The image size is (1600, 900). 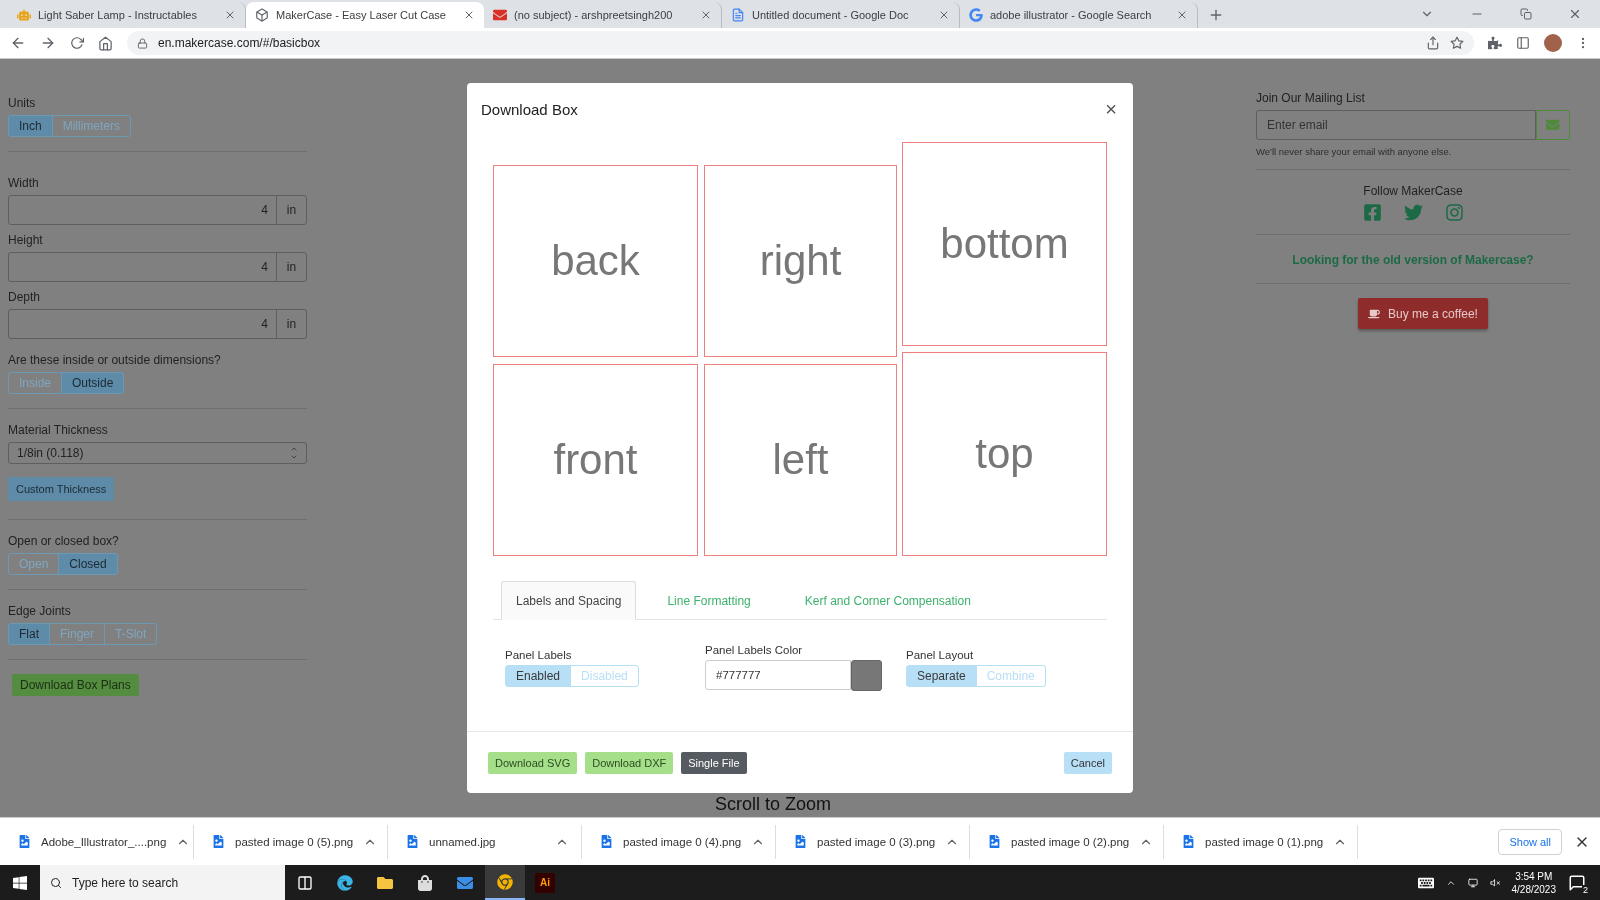 I want to click on new-tab-icon, so click(x=1216, y=15).